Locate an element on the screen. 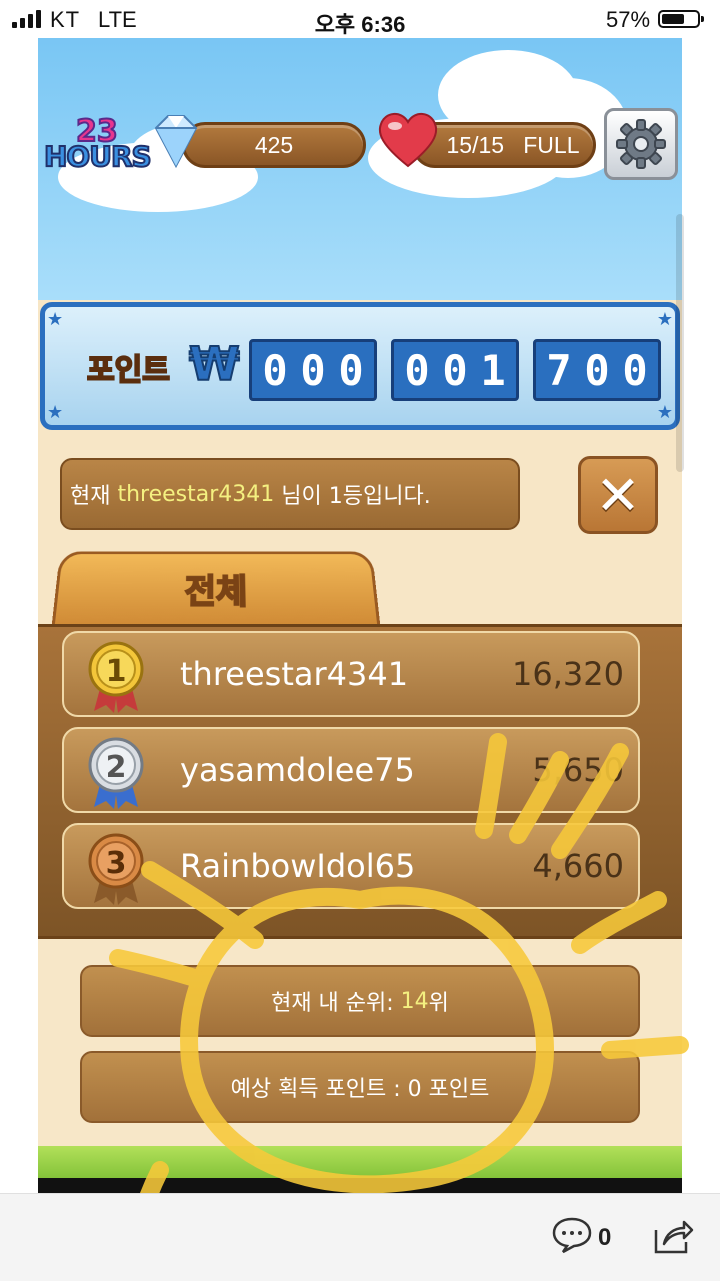  gold-medal-icon: 1 is located at coordinates (116, 677).